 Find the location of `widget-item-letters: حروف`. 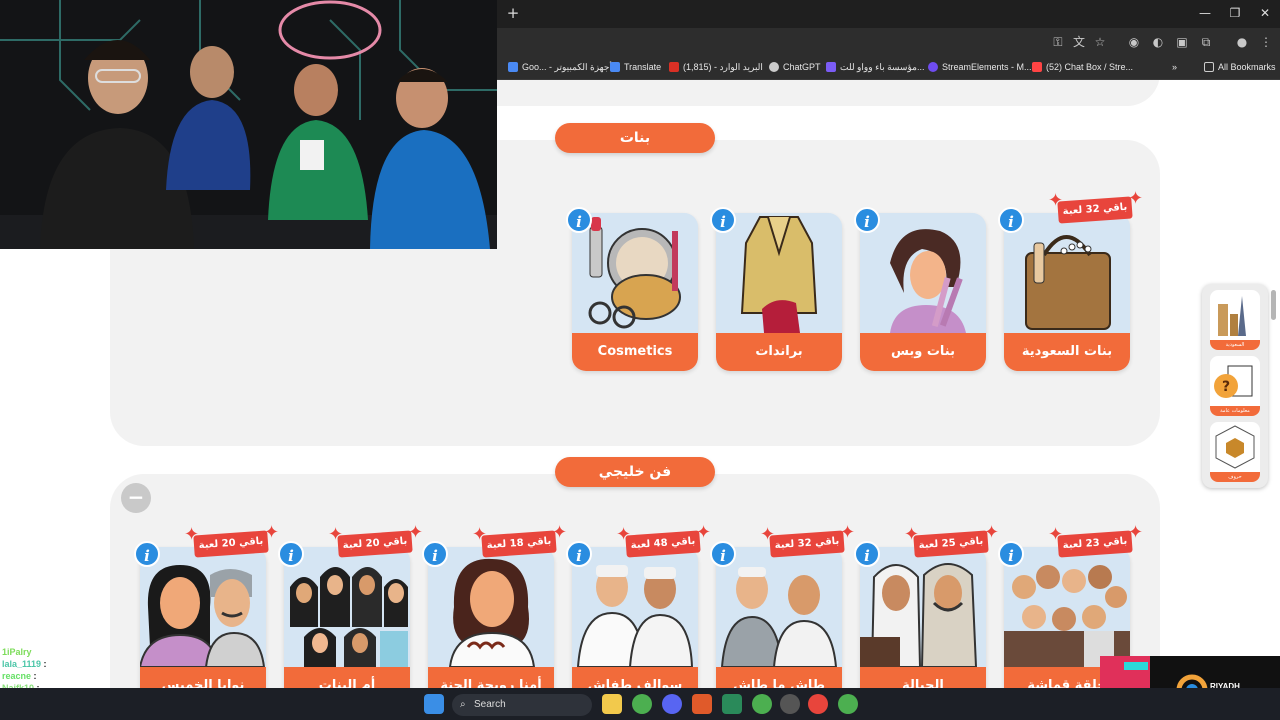

widget-item-letters: حروف is located at coordinates (1235, 452).